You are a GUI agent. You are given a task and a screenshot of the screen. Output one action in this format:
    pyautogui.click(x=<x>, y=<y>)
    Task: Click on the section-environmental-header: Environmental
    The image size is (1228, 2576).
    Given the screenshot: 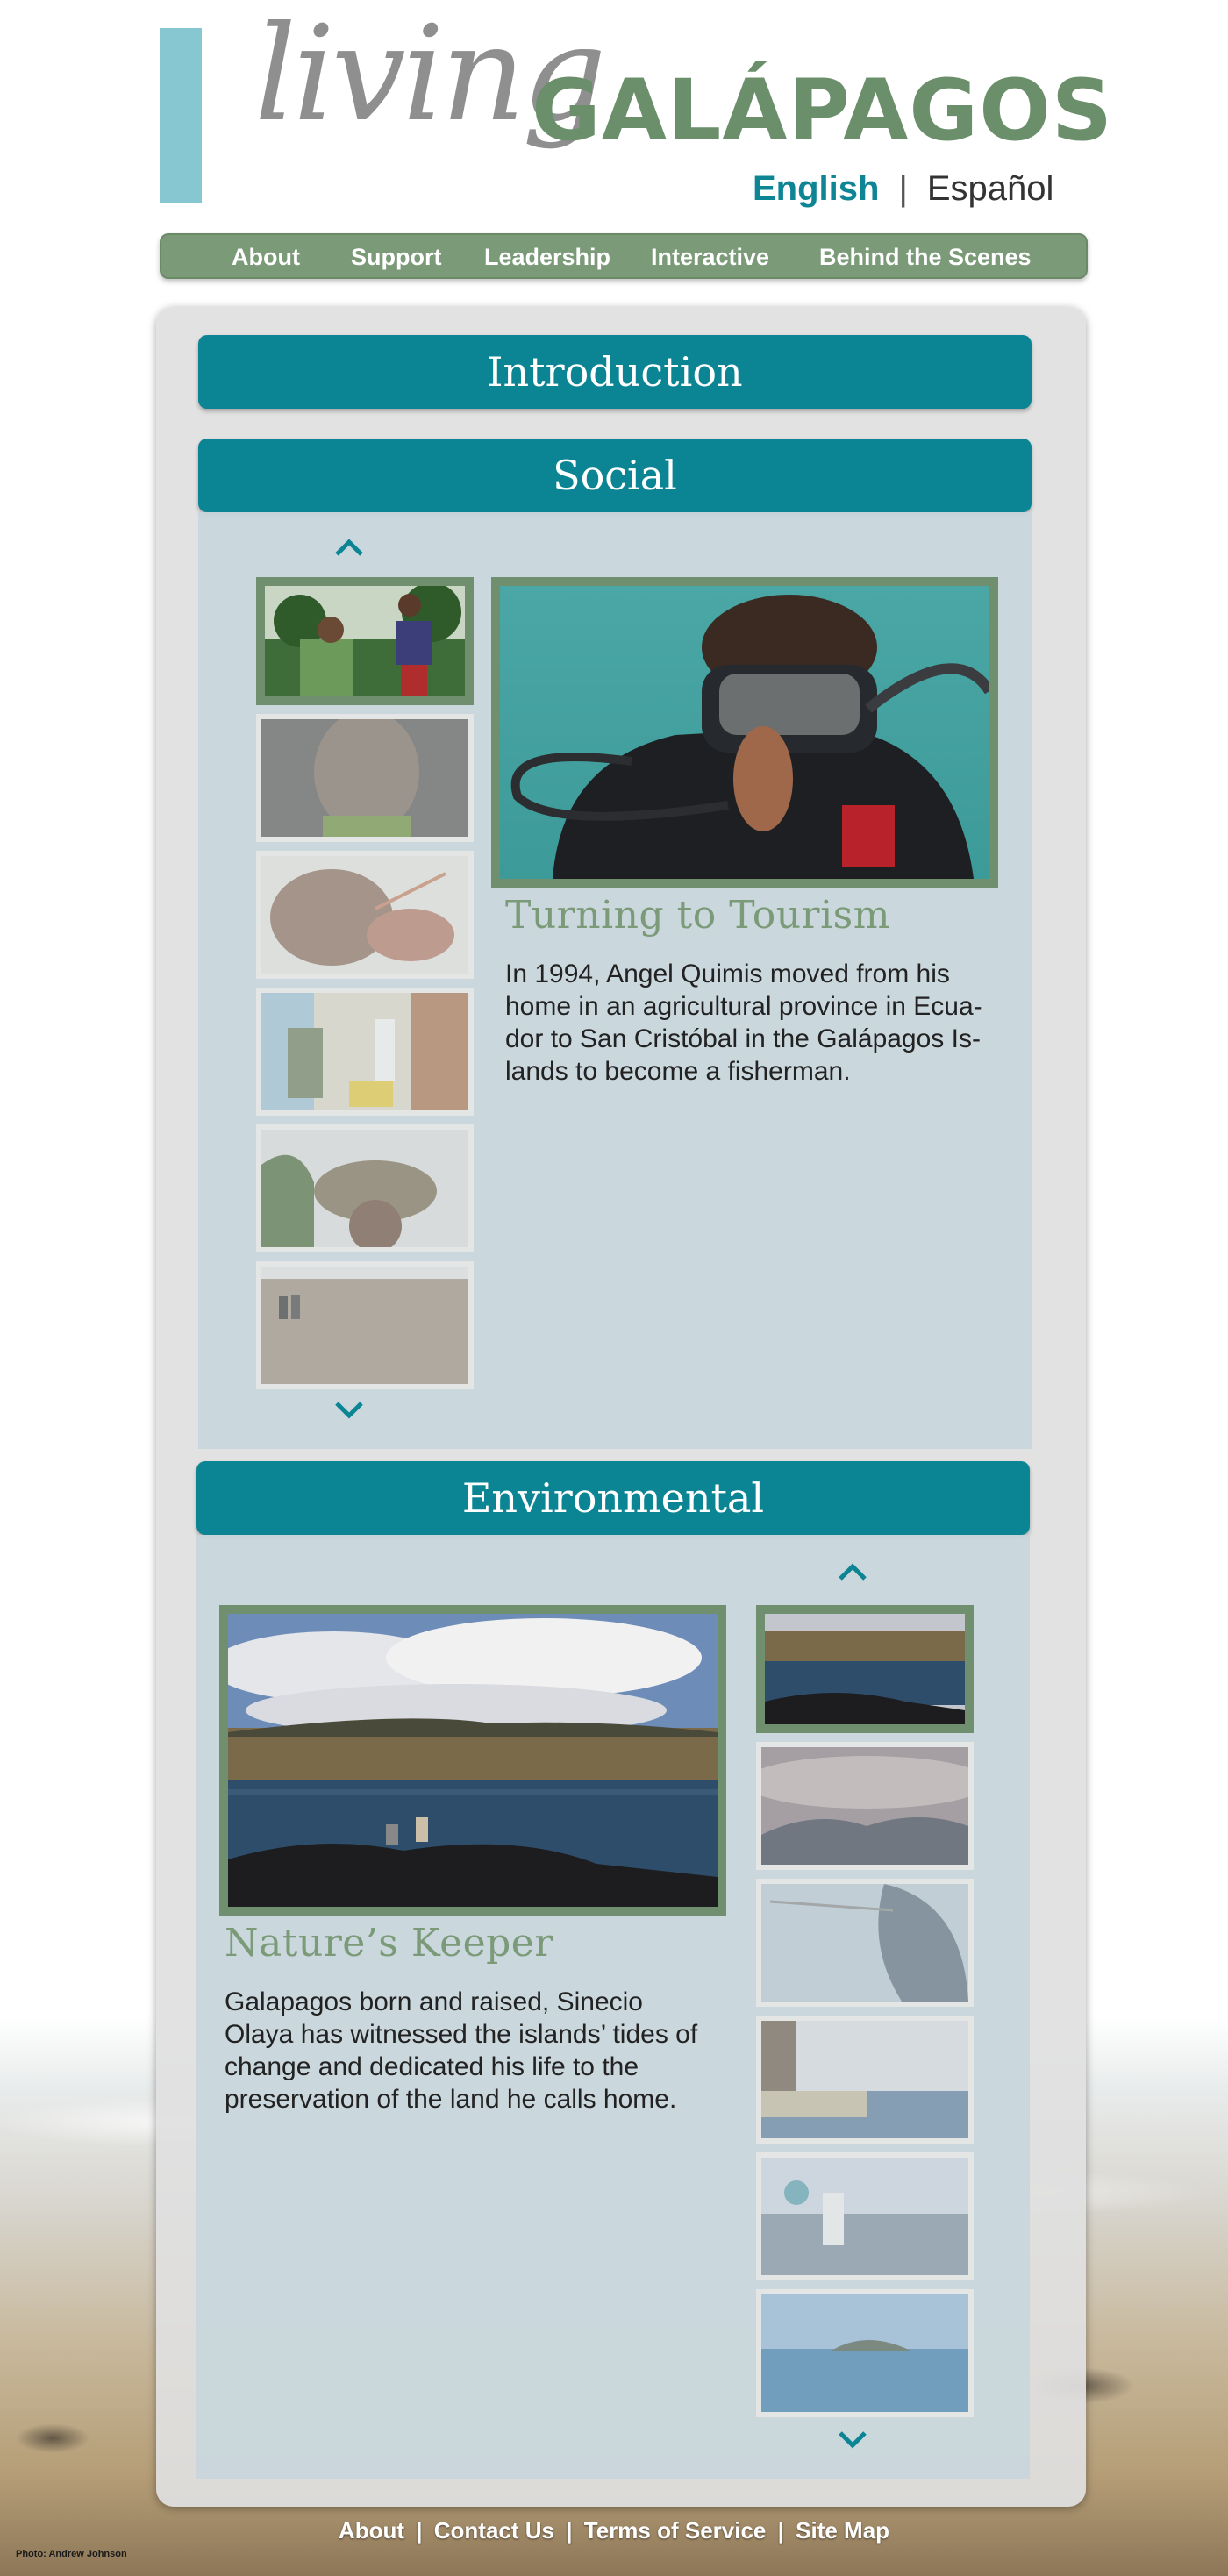 What is the action you would take?
    pyautogui.click(x=613, y=1498)
    